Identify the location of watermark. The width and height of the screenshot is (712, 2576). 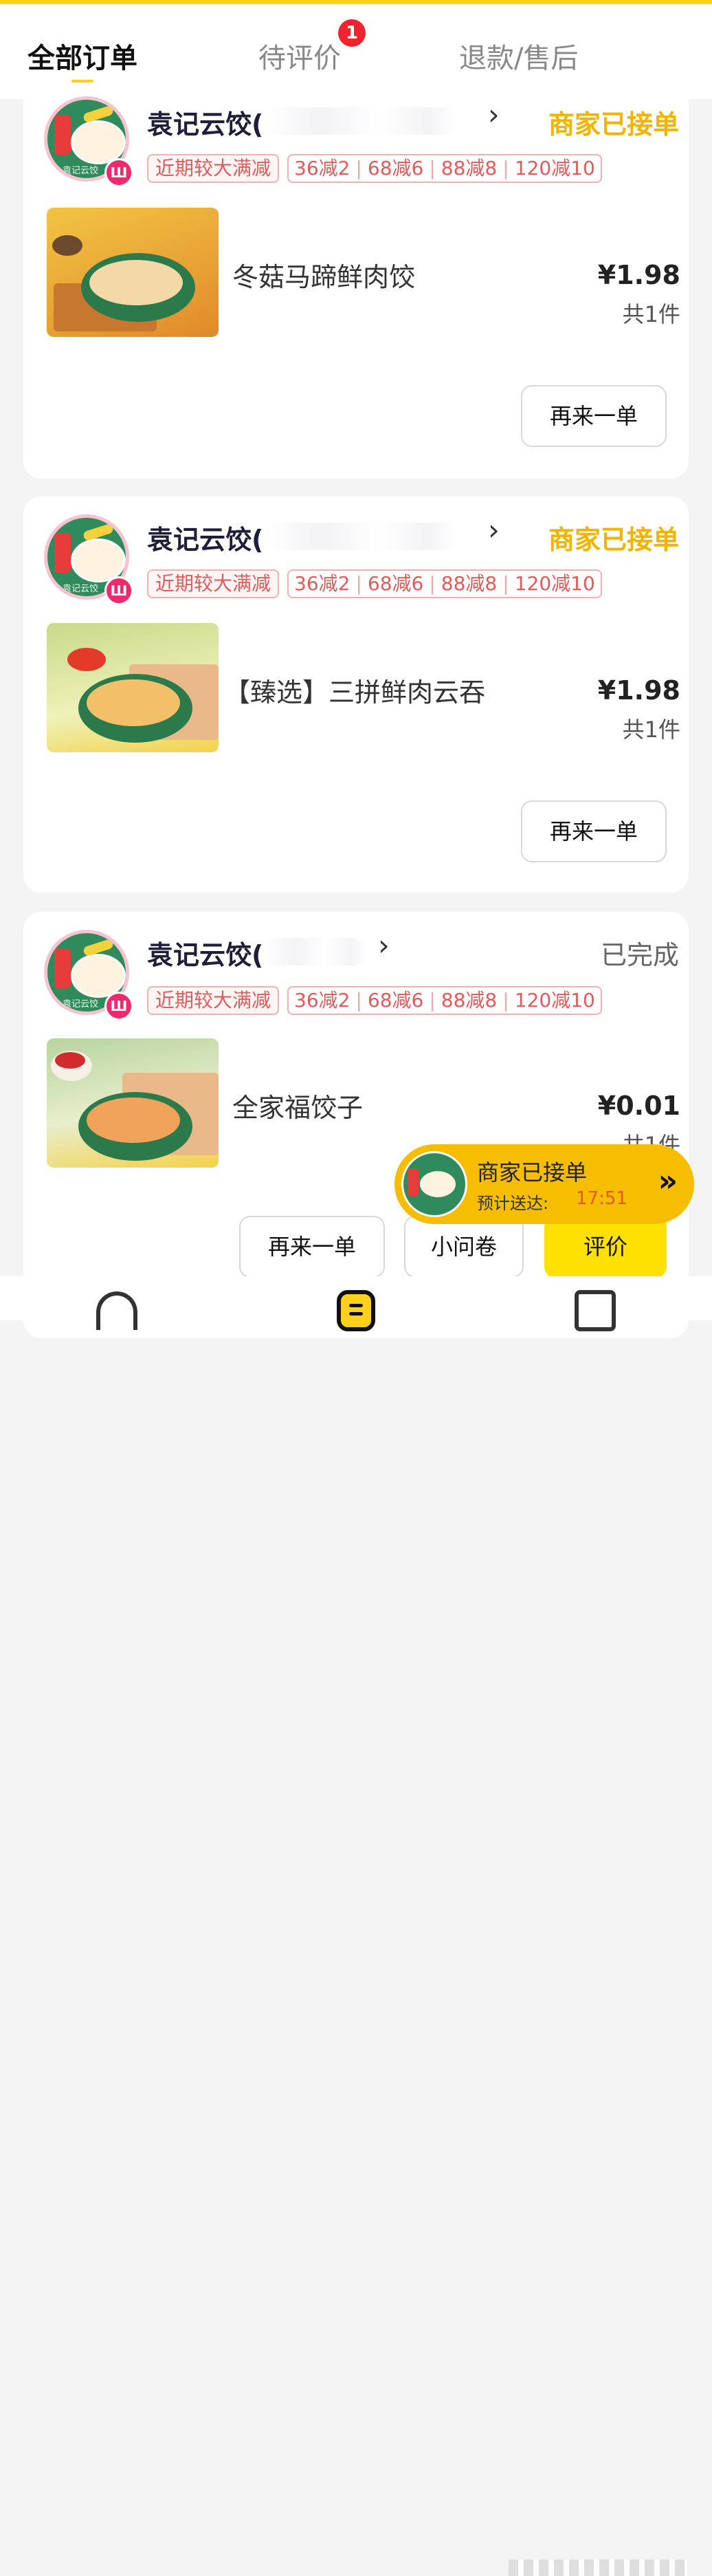
(598, 2567).